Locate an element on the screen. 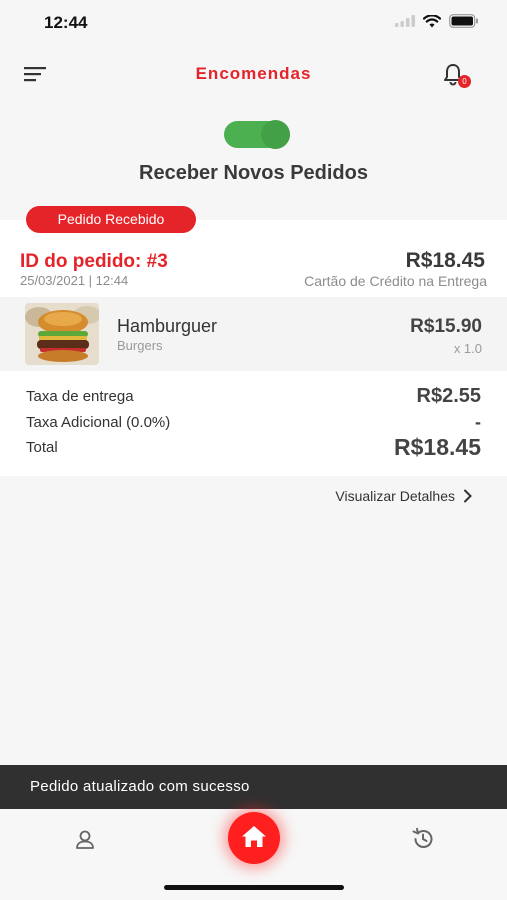 This screenshot has height=900, width=507. receive-orders-toggle is located at coordinates (257, 134).